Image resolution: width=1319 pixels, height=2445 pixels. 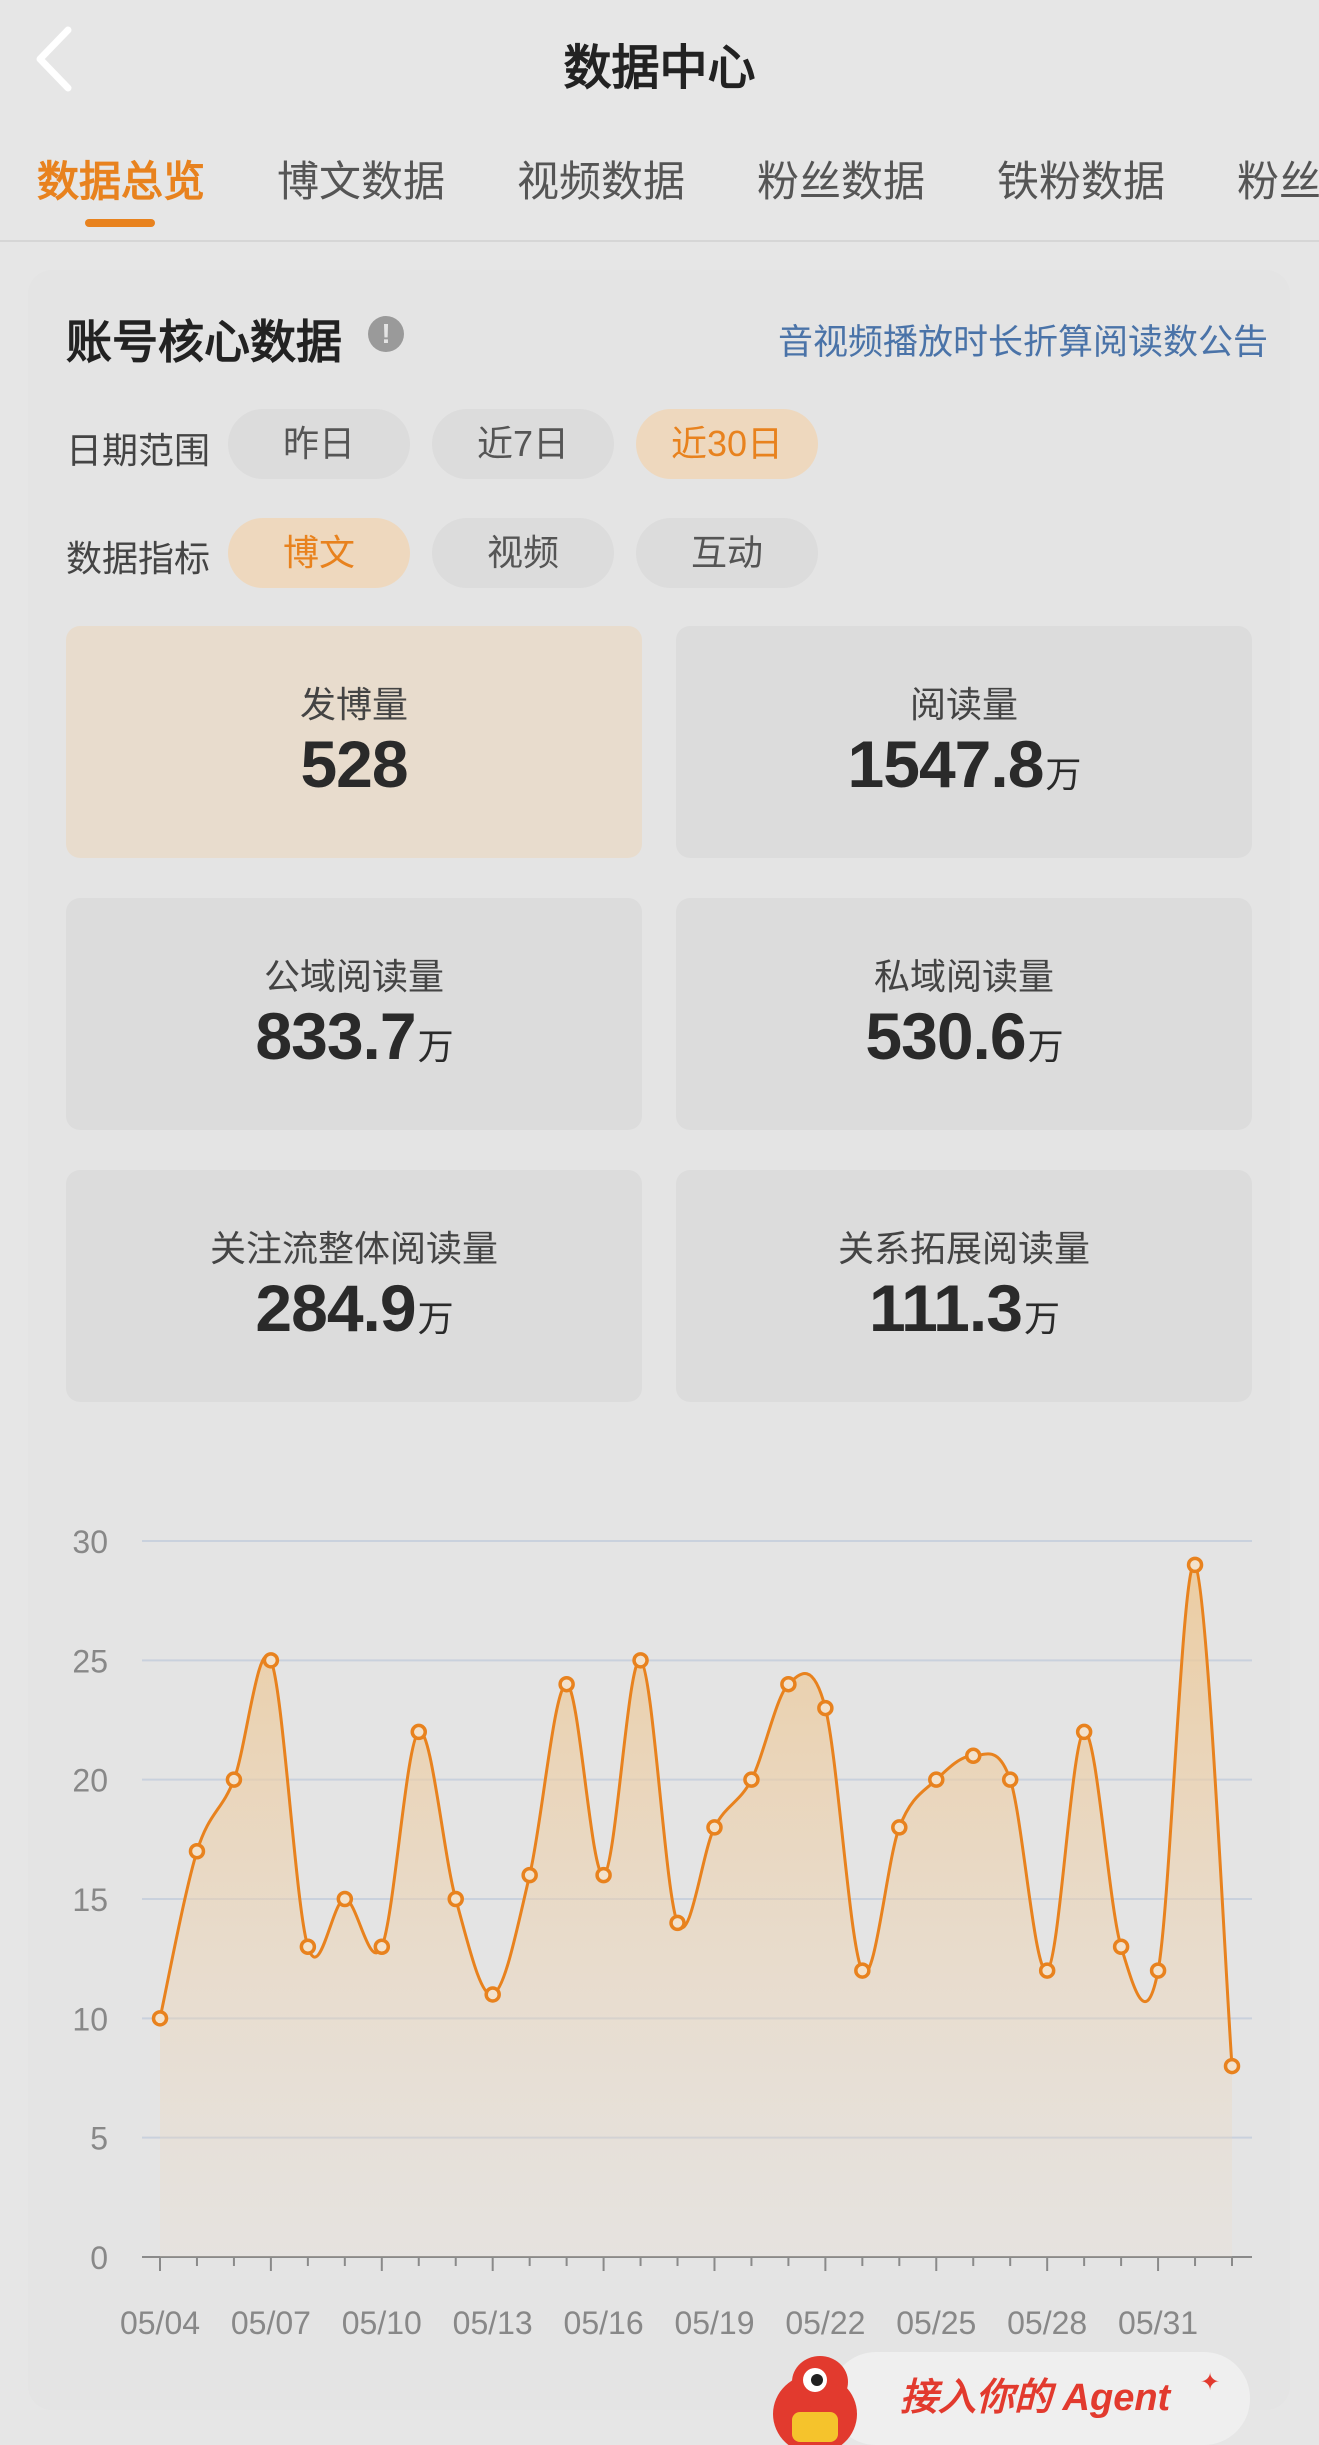 What do you see at coordinates (99, 2139) in the screenshot?
I see `y-tick-label: 5` at bounding box center [99, 2139].